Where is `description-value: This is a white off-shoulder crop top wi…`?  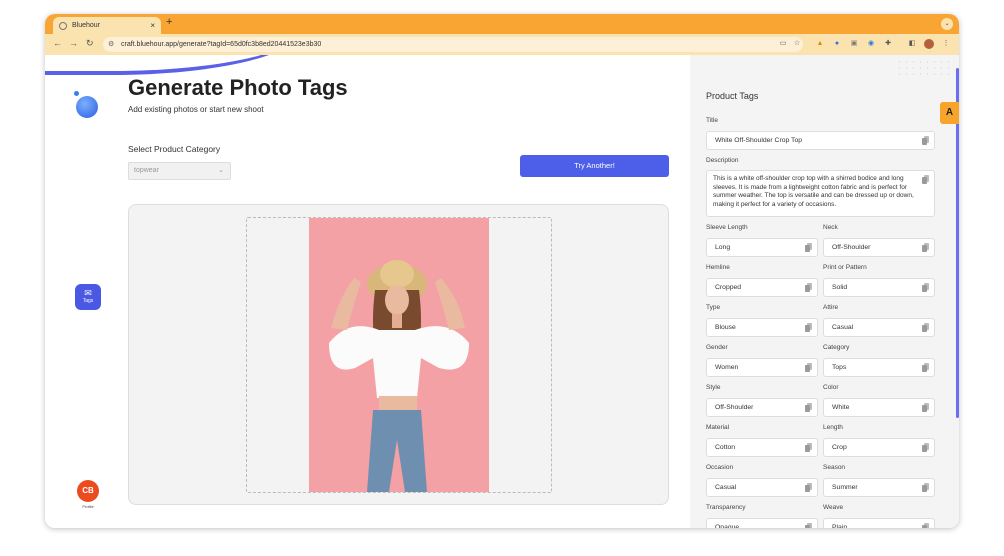
description-value: This is a white off-shoulder crop top wi… is located at coordinates (813, 191).